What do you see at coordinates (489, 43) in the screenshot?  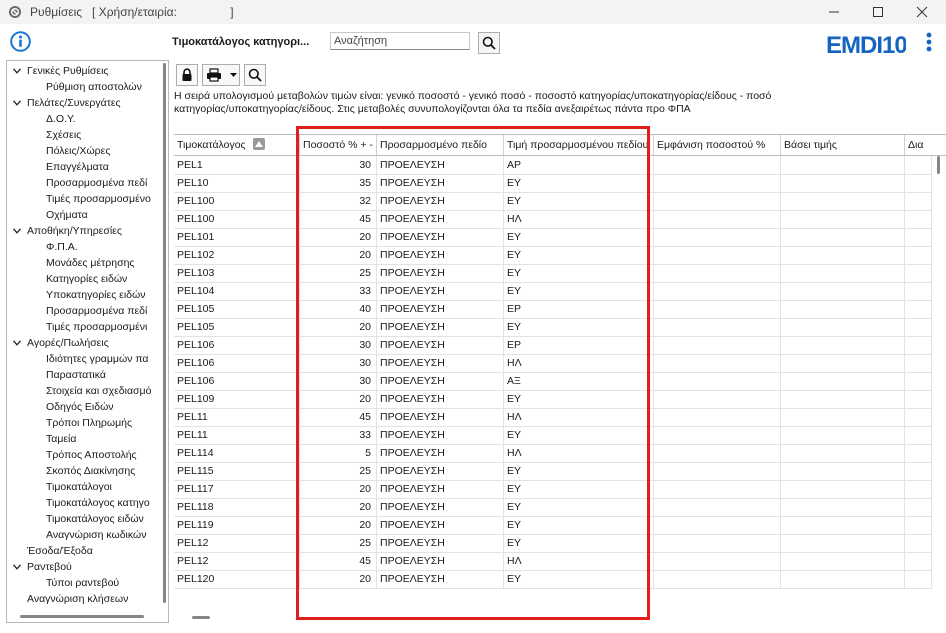 I see `search-button` at bounding box center [489, 43].